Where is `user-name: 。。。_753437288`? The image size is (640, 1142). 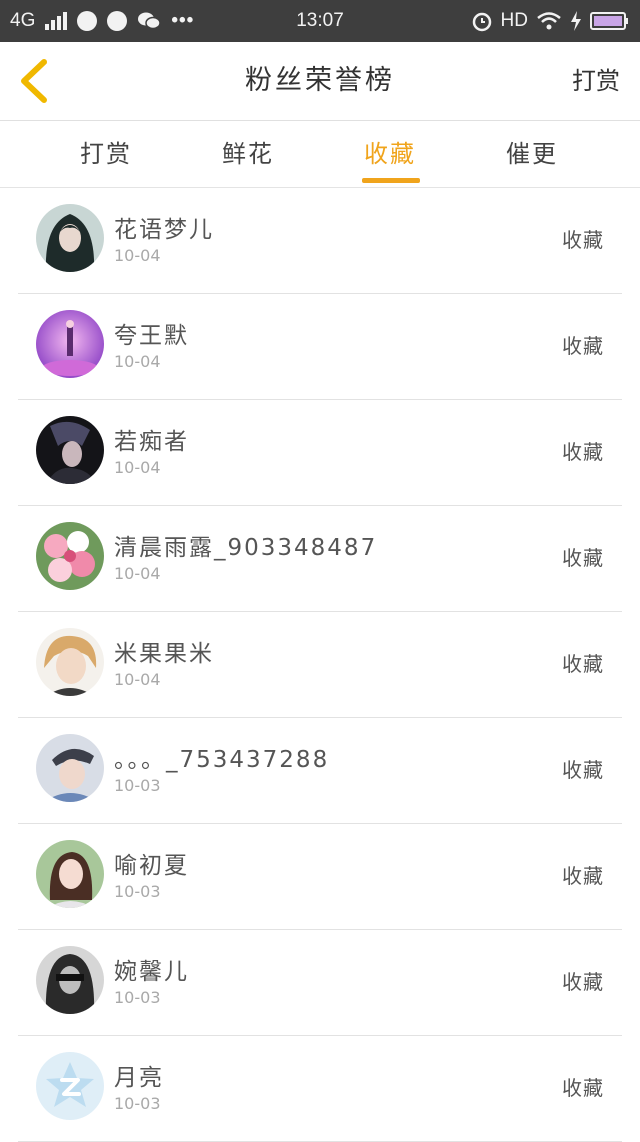 user-name: 。。。_753437288 is located at coordinates (222, 760).